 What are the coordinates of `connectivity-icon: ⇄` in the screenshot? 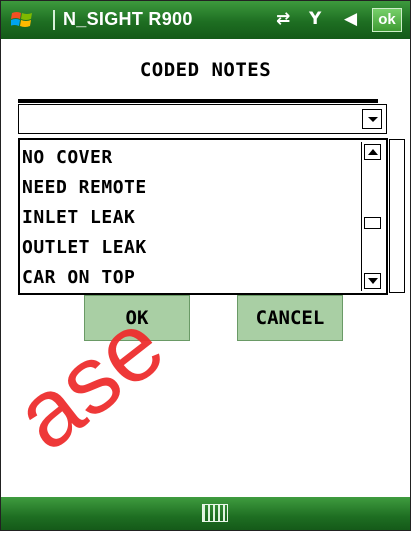 It's located at (283, 19).